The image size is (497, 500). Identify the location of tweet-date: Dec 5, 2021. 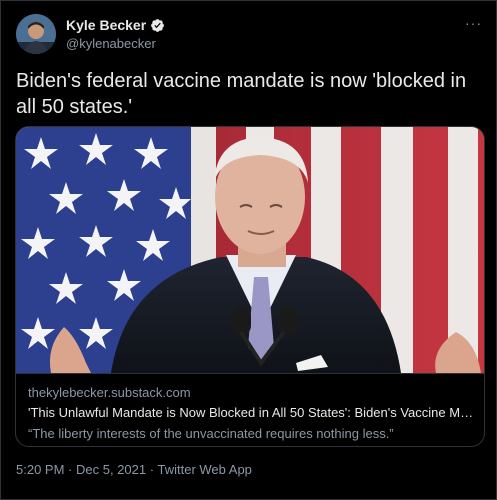
(111, 469).